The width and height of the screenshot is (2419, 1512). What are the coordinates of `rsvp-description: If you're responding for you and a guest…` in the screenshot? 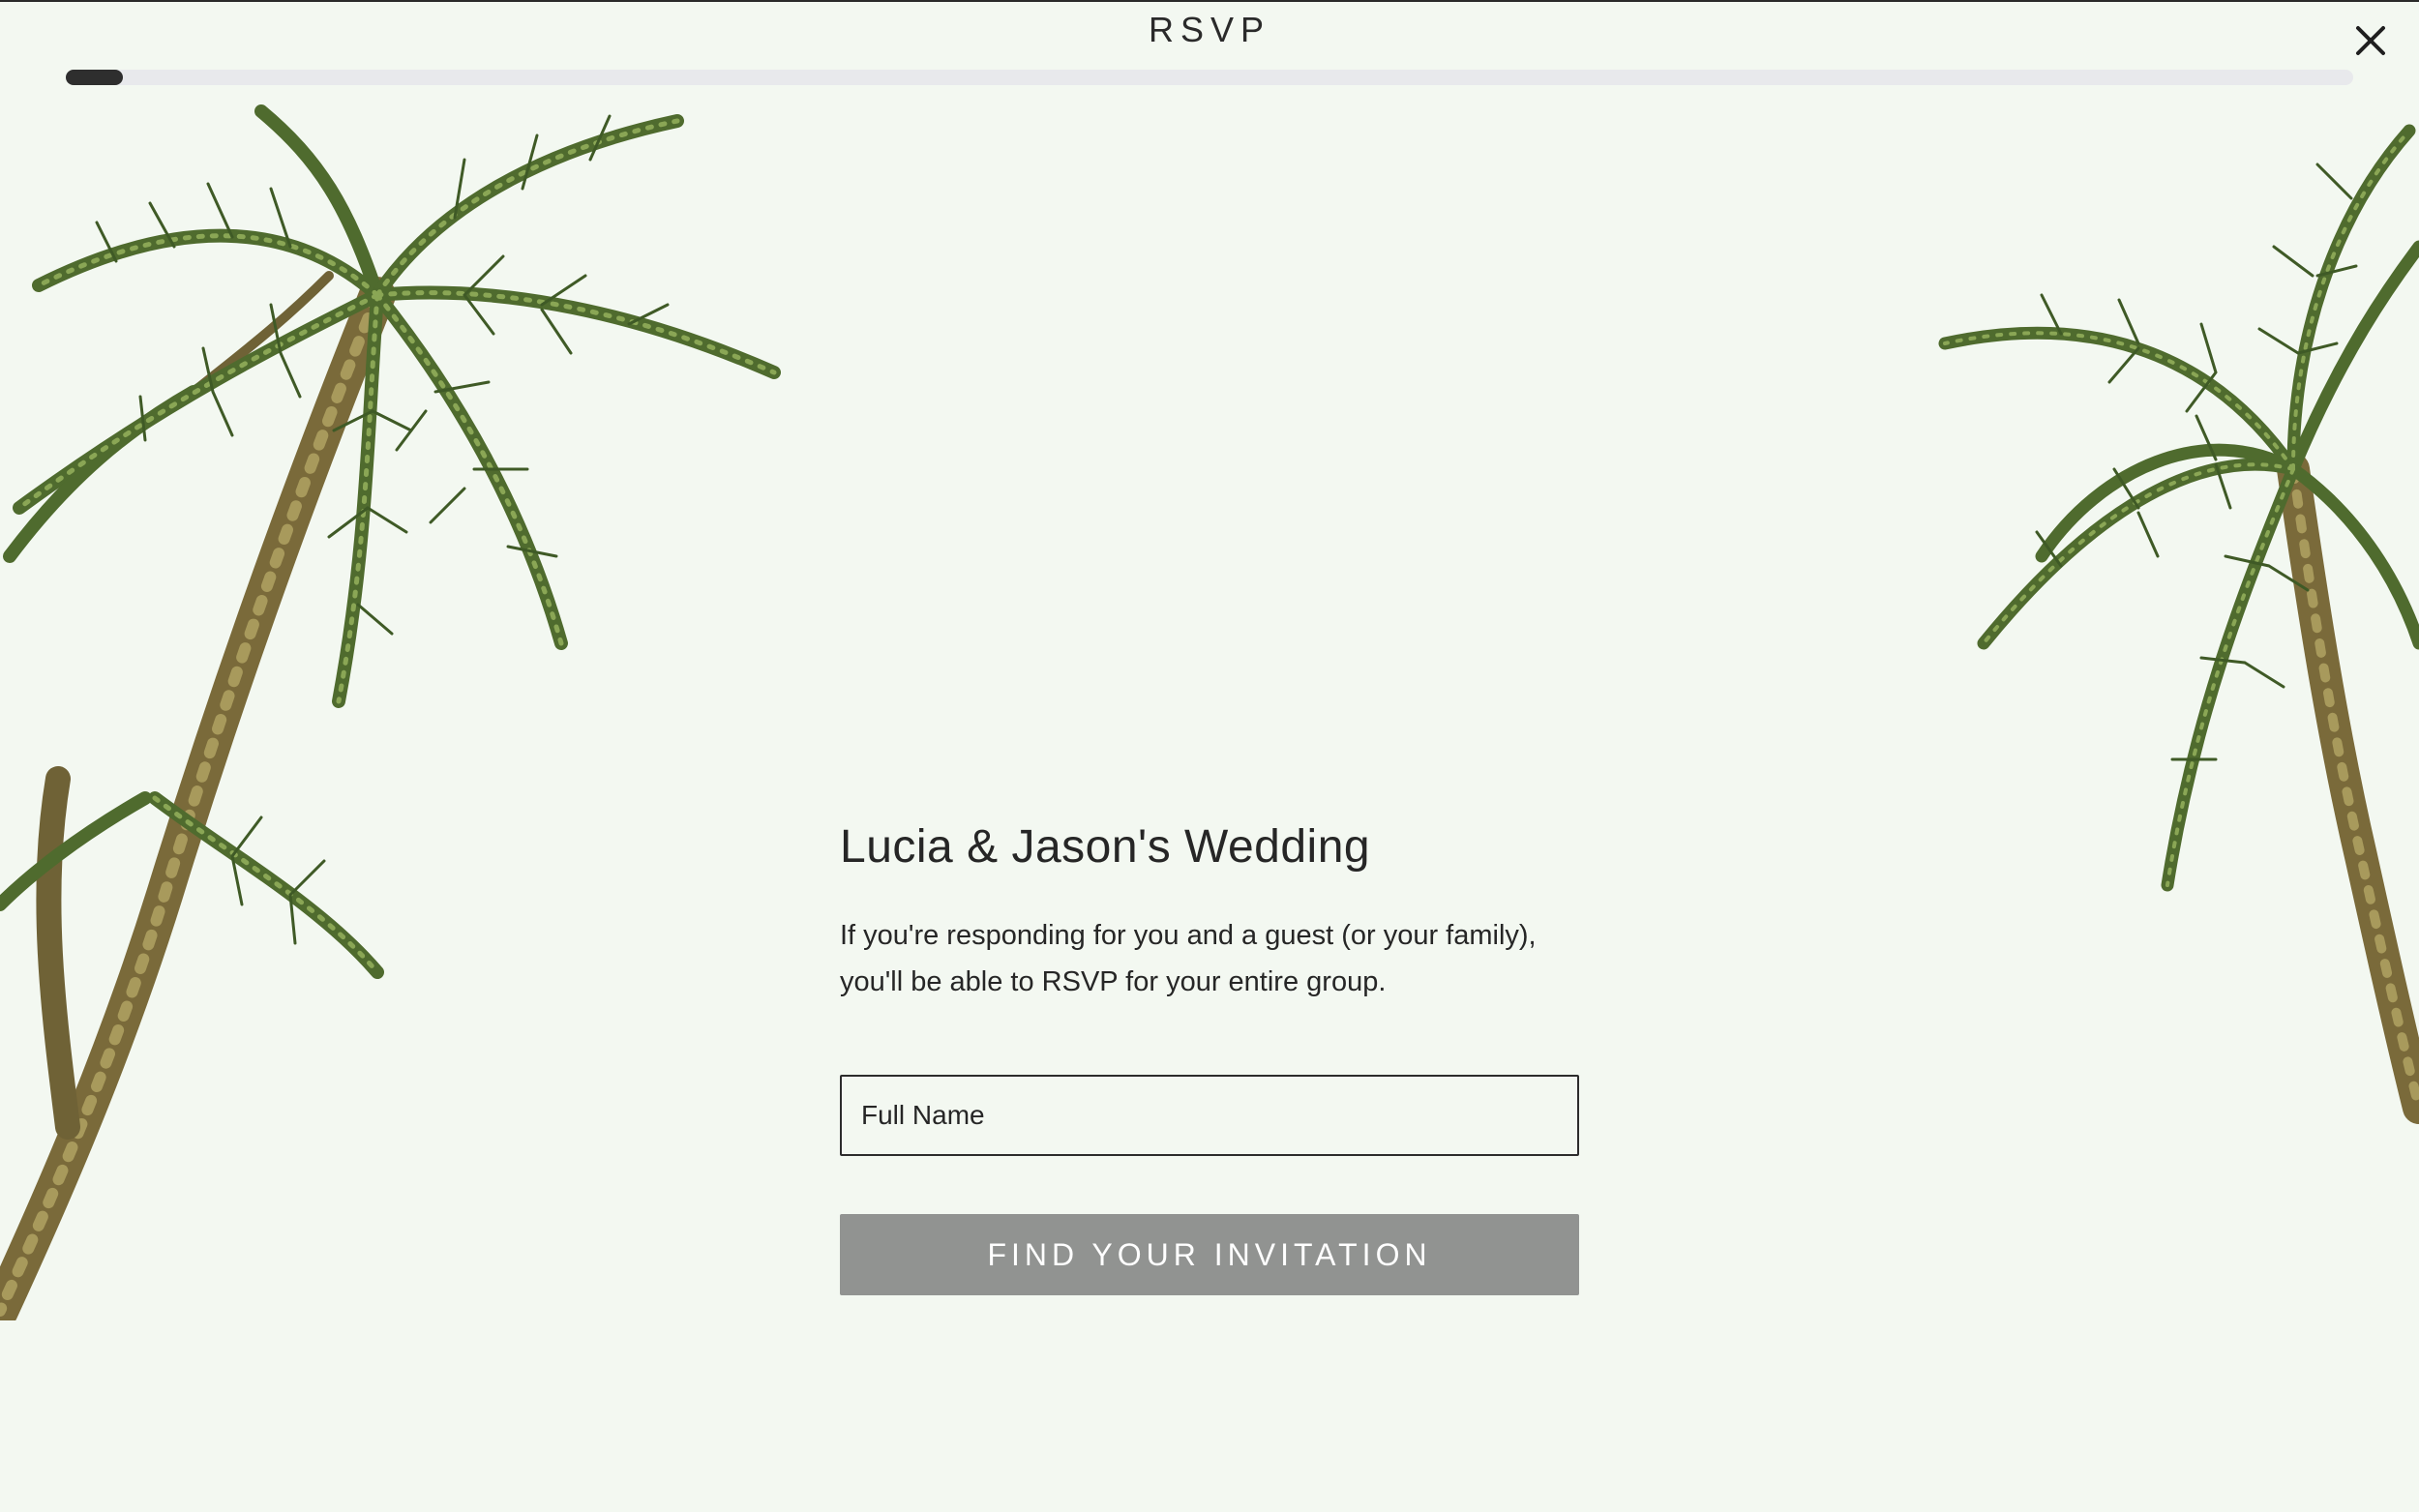 It's located at (1188, 959).